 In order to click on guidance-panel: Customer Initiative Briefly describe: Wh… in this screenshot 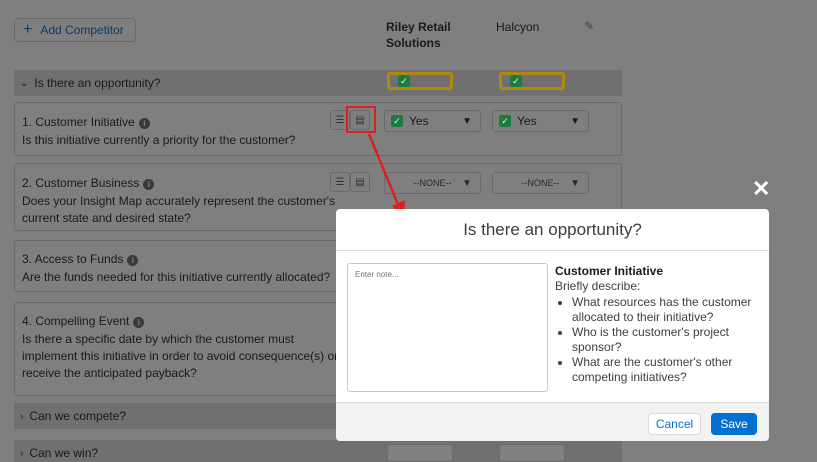, I will do `click(657, 324)`.